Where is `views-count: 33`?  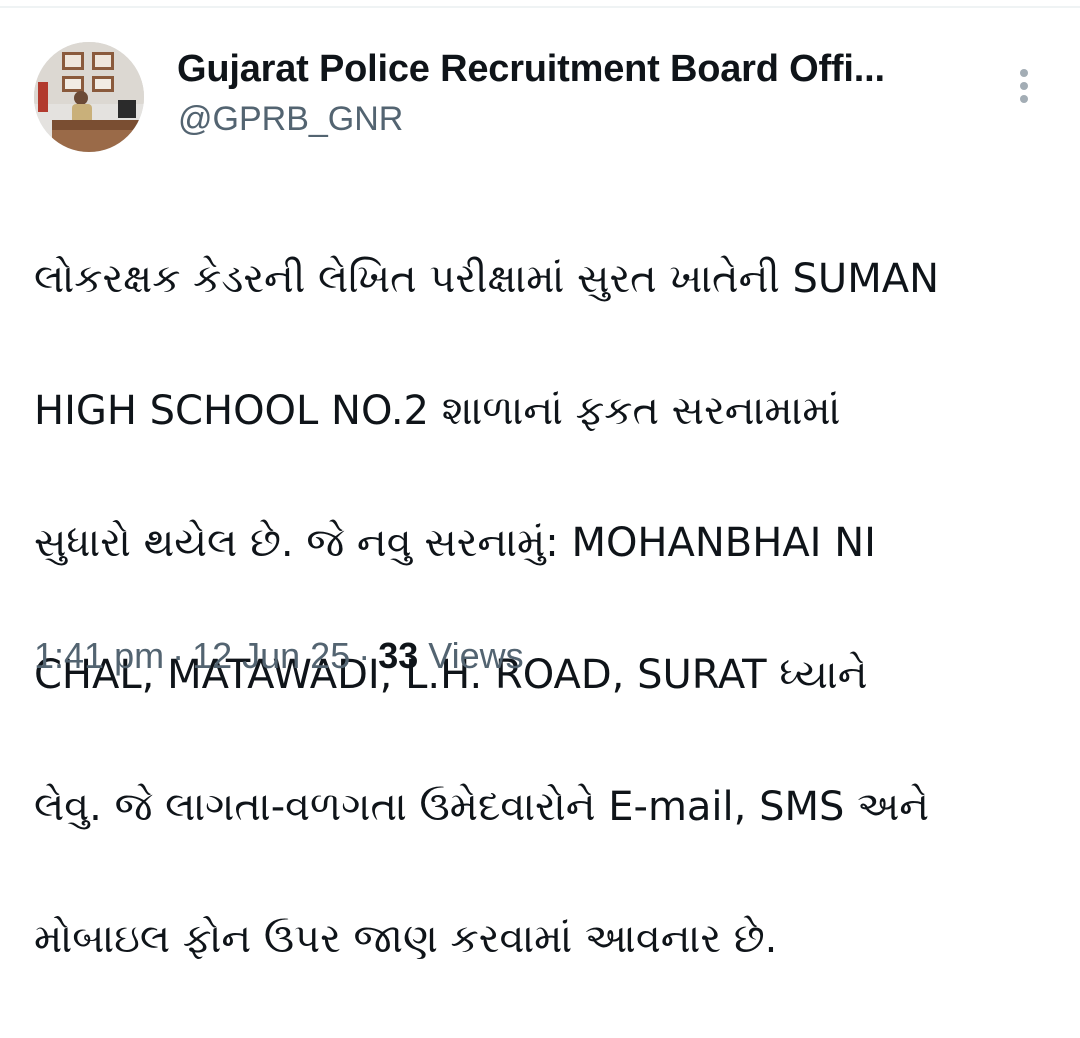
views-count: 33 is located at coordinates (398, 655).